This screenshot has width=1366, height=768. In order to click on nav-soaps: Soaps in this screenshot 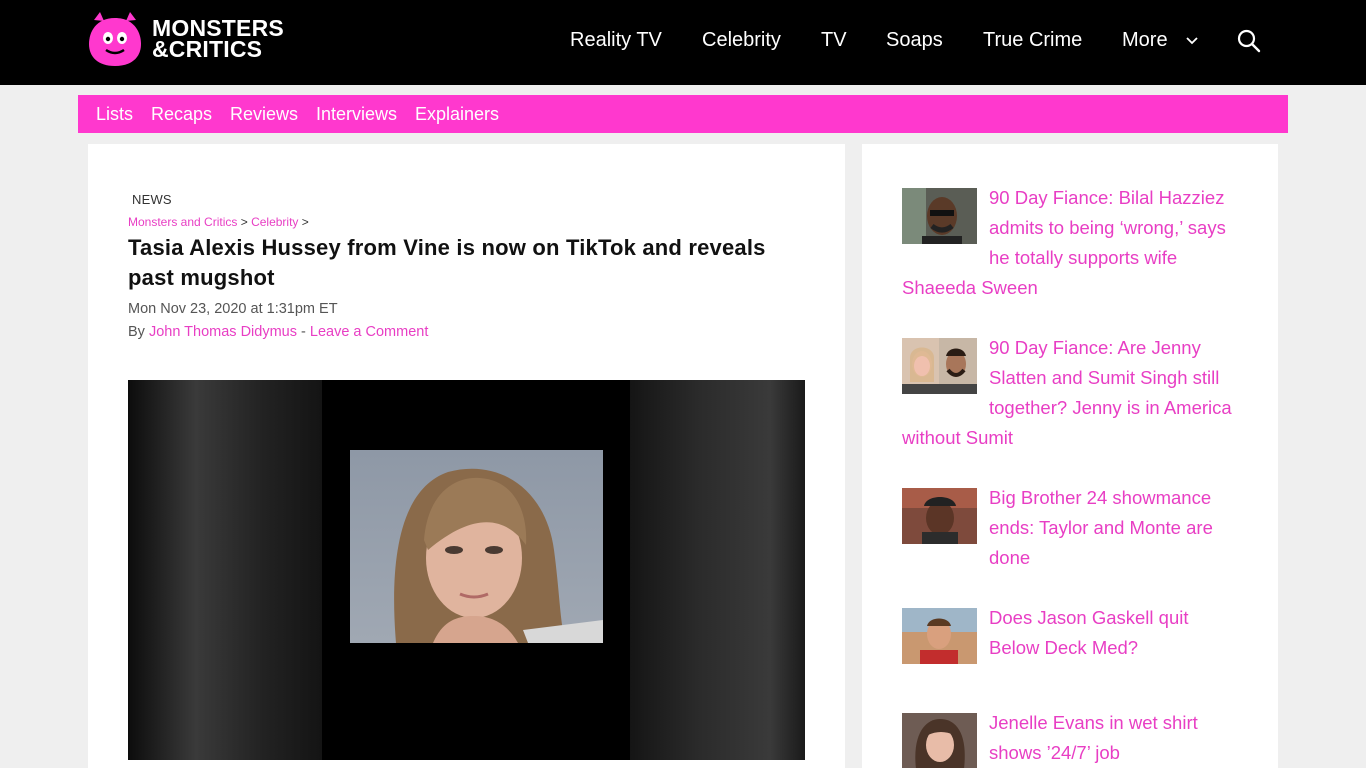, I will do `click(914, 40)`.